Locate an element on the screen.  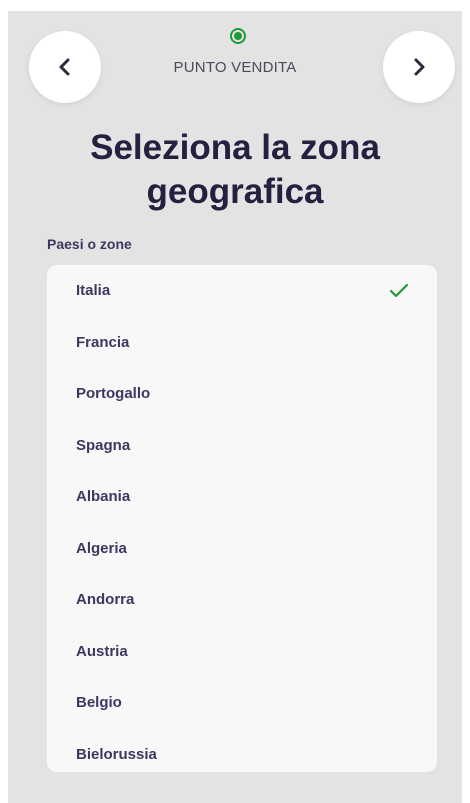
section-label: Paesi o zone is located at coordinates (89, 244).